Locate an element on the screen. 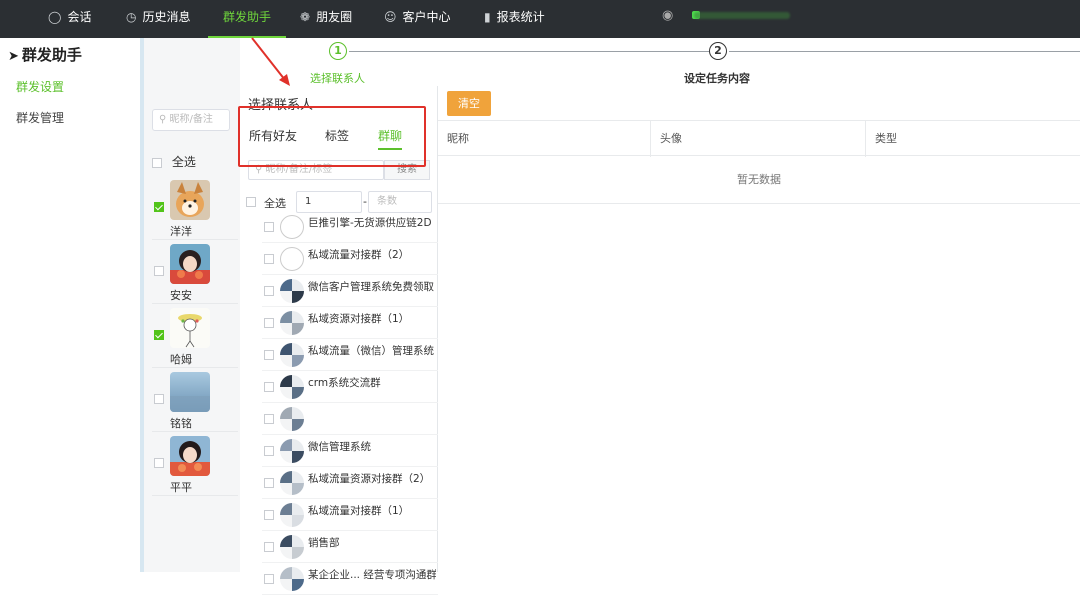  user-icon: ☺ is located at coordinates (390, 17).